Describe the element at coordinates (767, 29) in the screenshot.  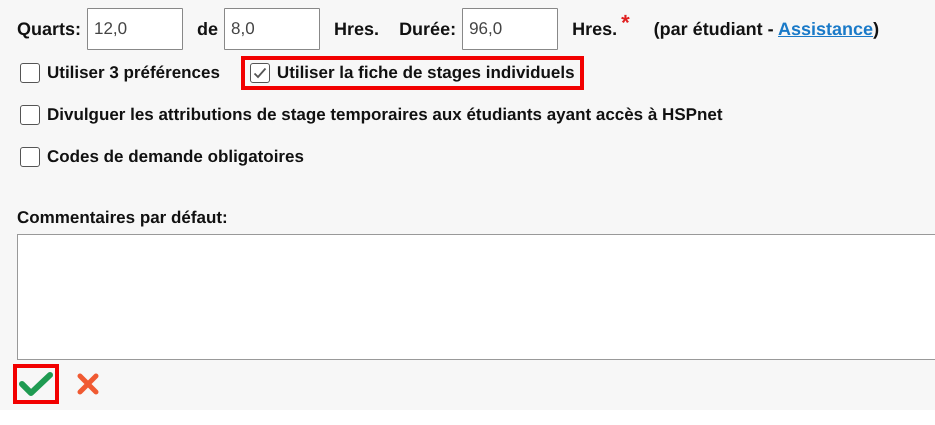
I see `note-text: (par étudiant - Assistance)` at that location.